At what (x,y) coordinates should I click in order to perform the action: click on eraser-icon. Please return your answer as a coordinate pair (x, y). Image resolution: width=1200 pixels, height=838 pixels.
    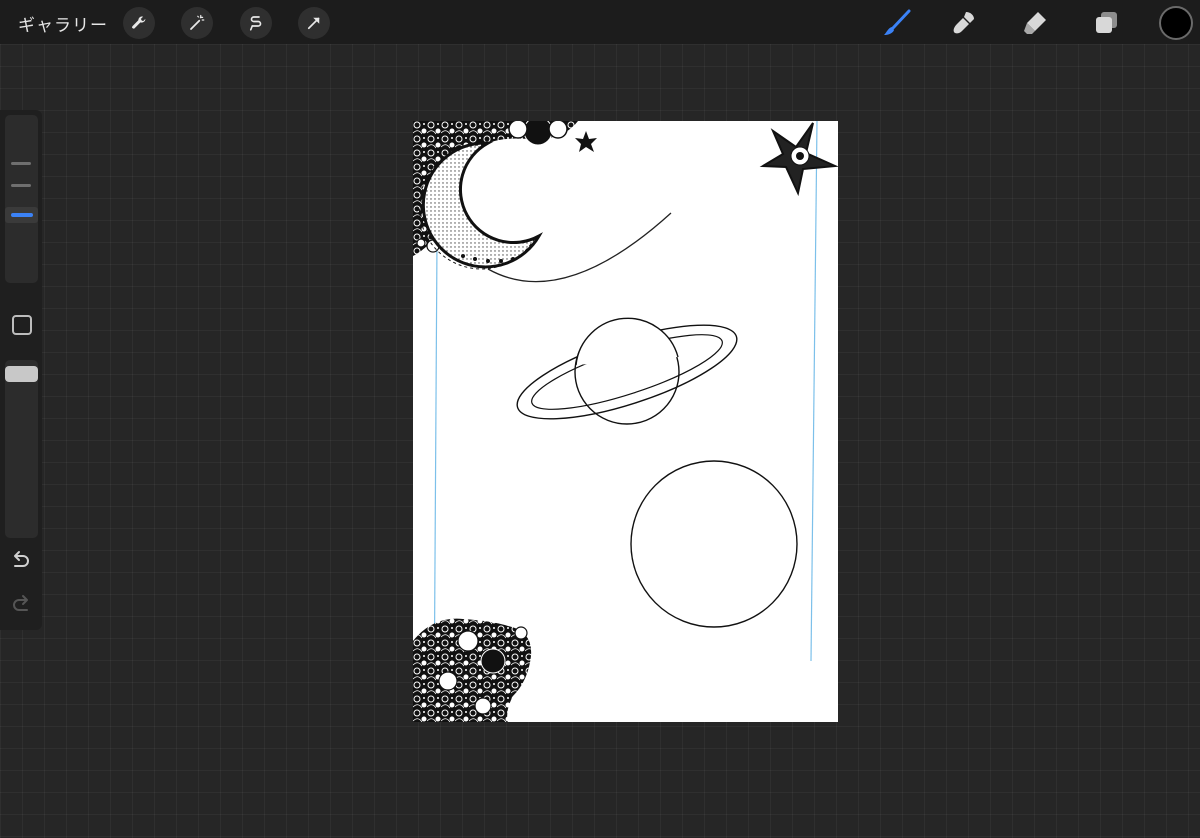
    Looking at the image, I should click on (1035, 23).